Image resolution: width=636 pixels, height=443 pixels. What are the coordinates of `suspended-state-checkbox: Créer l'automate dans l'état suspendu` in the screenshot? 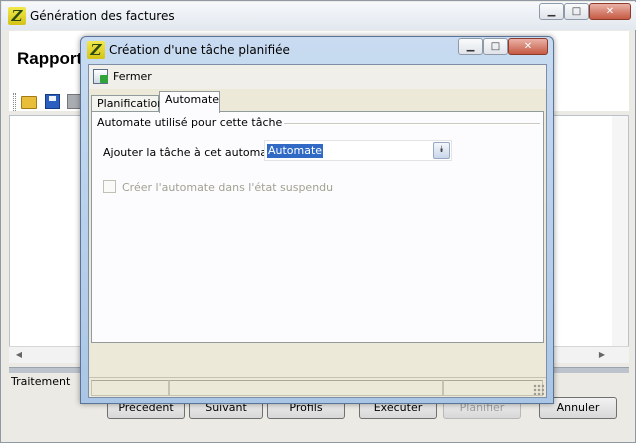 It's located at (218, 187).